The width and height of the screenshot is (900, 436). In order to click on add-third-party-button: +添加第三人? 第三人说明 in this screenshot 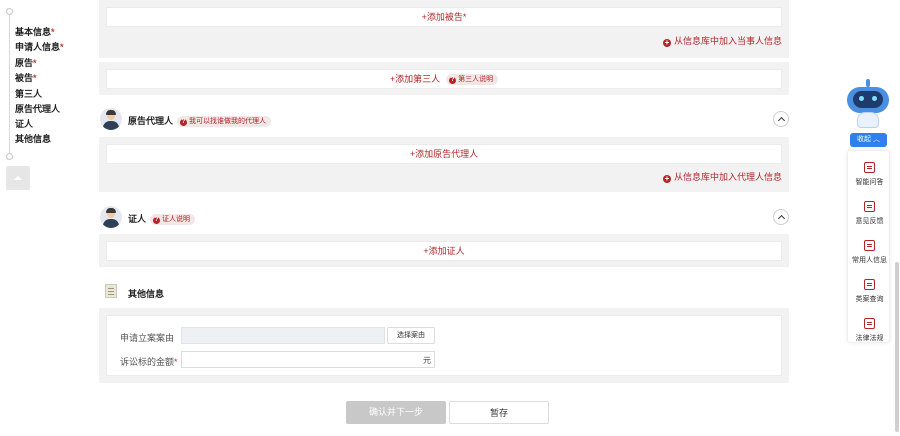, I will do `click(444, 79)`.